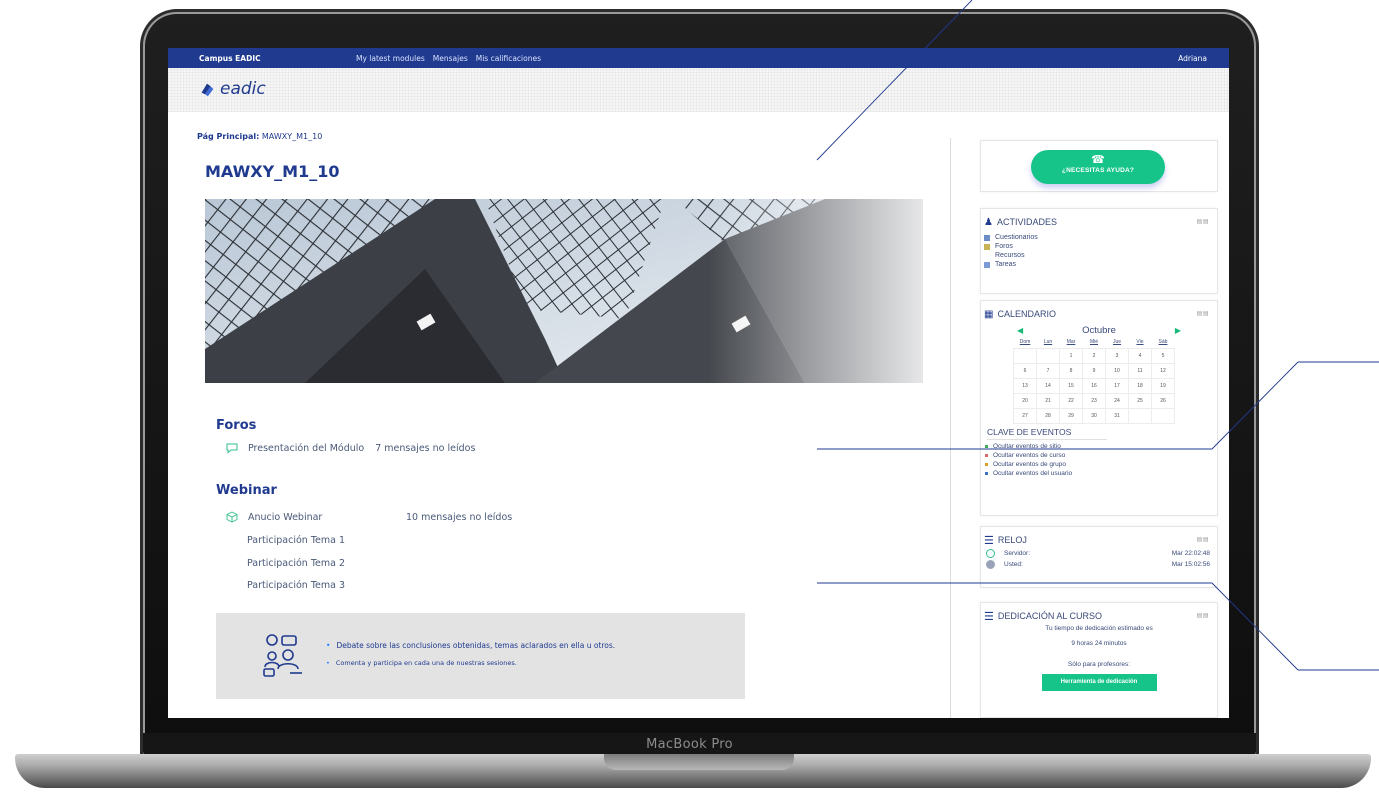 The image size is (1379, 794). Describe the element at coordinates (296, 563) in the screenshot. I see `webinar-item-tema-2: Participación Tema 2` at that location.